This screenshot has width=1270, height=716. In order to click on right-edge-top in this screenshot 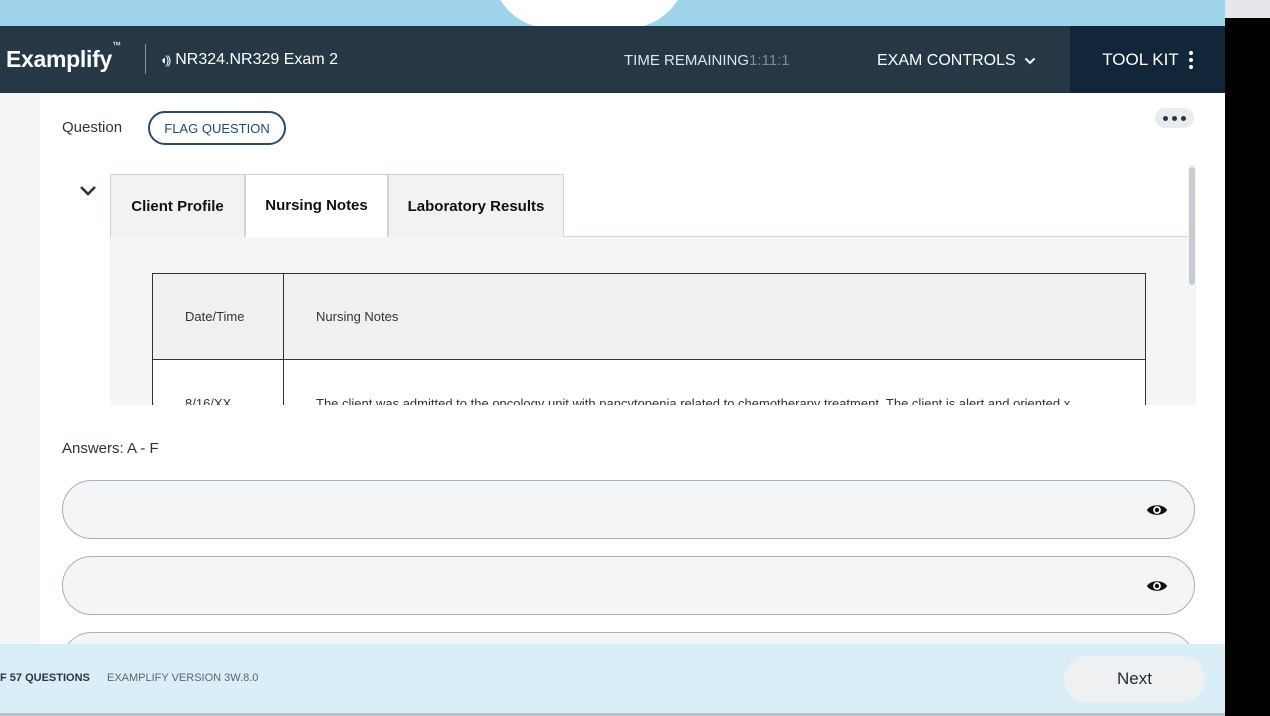, I will do `click(1247, 9)`.